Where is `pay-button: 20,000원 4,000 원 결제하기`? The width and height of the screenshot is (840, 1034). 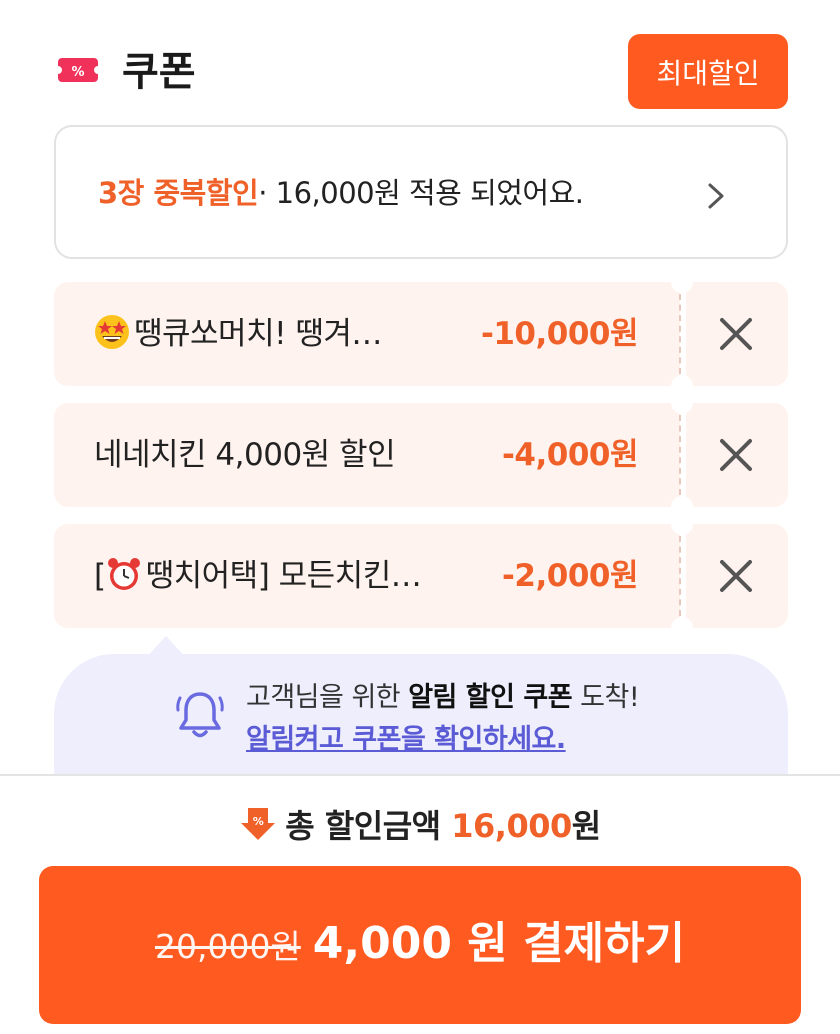
pay-button: 20,000원 4,000 원 결제하기 is located at coordinates (420, 945).